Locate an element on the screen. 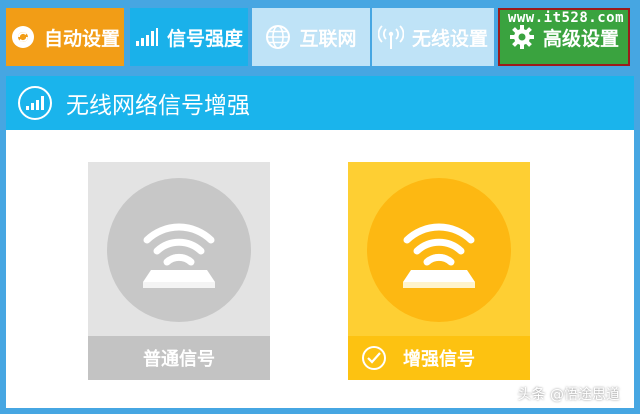 This screenshot has width=640, height=414. tab-signal-strength: 信号强度 is located at coordinates (189, 37).